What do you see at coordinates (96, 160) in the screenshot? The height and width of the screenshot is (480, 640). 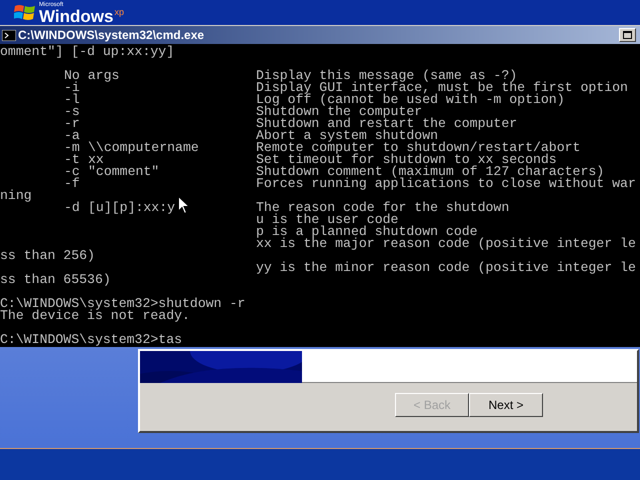 I see `argument-label: xx` at bounding box center [96, 160].